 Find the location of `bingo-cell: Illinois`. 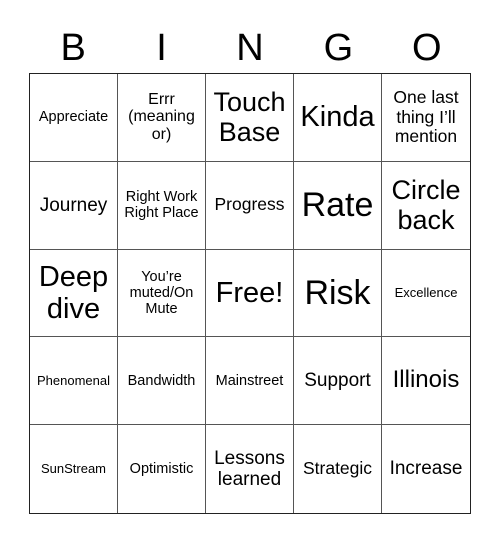

bingo-cell: Illinois is located at coordinates (426, 381).